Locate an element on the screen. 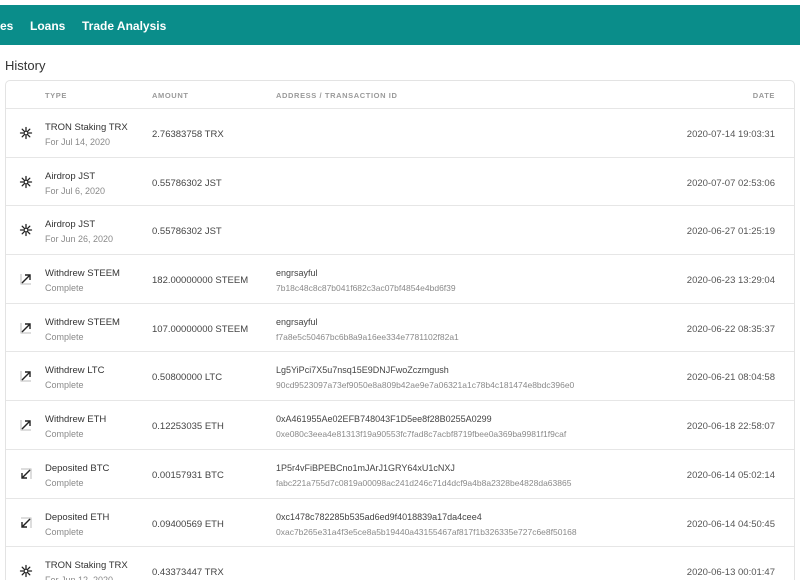  transaction-date: 2020-06-14 05:02:14 is located at coordinates (730, 475).